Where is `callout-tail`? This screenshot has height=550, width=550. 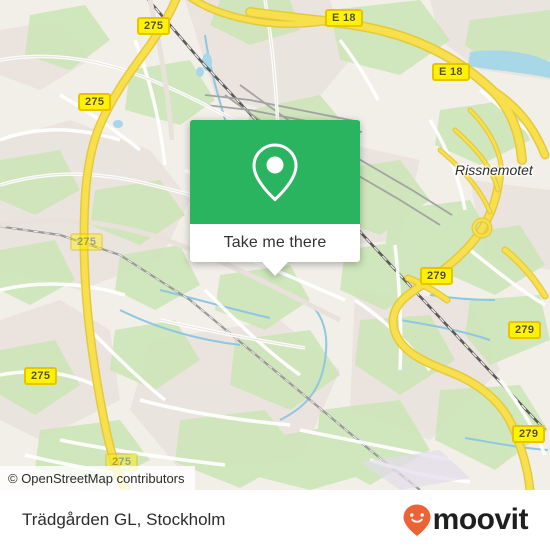 callout-tail is located at coordinates (275, 269).